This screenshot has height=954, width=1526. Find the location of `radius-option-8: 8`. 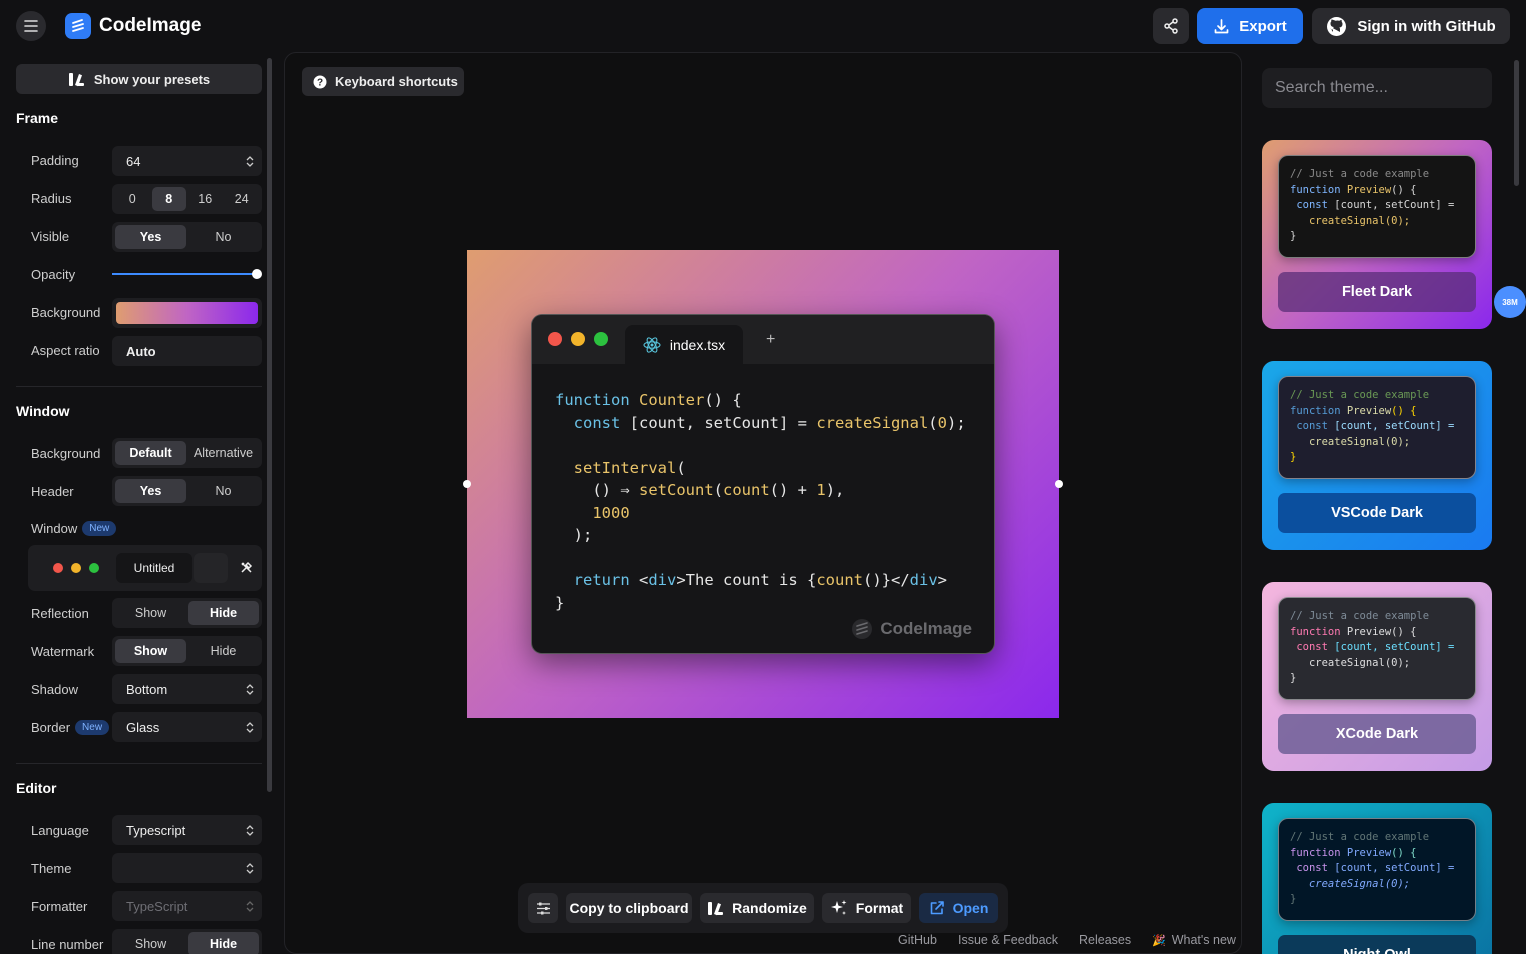

radius-option-8: 8 is located at coordinates (168, 199).